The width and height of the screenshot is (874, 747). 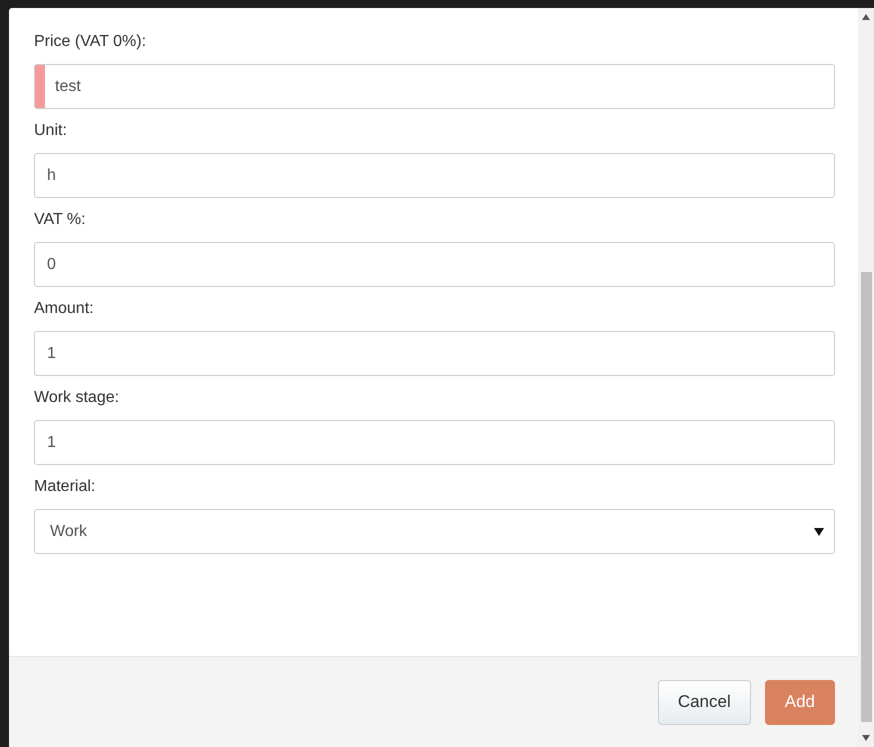 What do you see at coordinates (819, 532) in the screenshot?
I see `caret-icon` at bounding box center [819, 532].